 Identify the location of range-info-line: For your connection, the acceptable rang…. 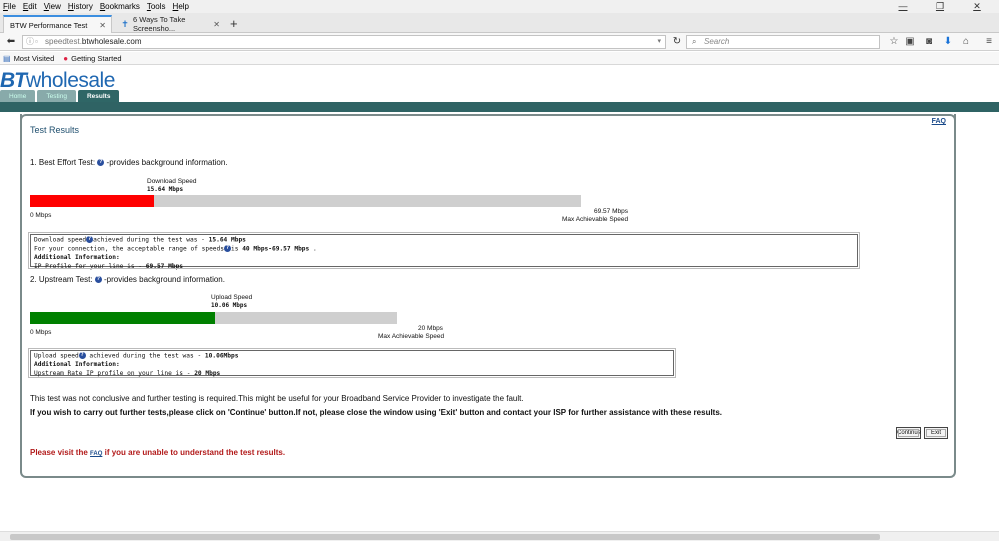
(444, 249).